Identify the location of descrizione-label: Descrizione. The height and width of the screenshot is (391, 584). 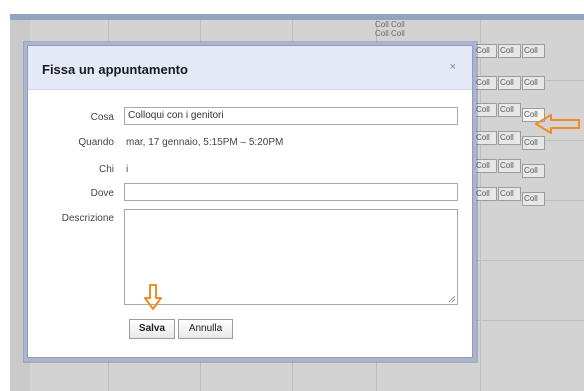
(87, 218).